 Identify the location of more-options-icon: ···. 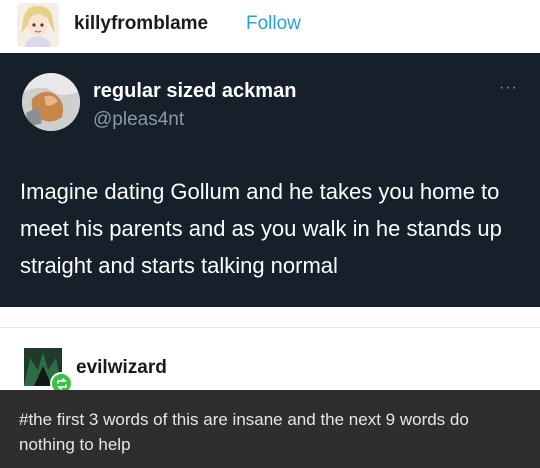
(508, 88).